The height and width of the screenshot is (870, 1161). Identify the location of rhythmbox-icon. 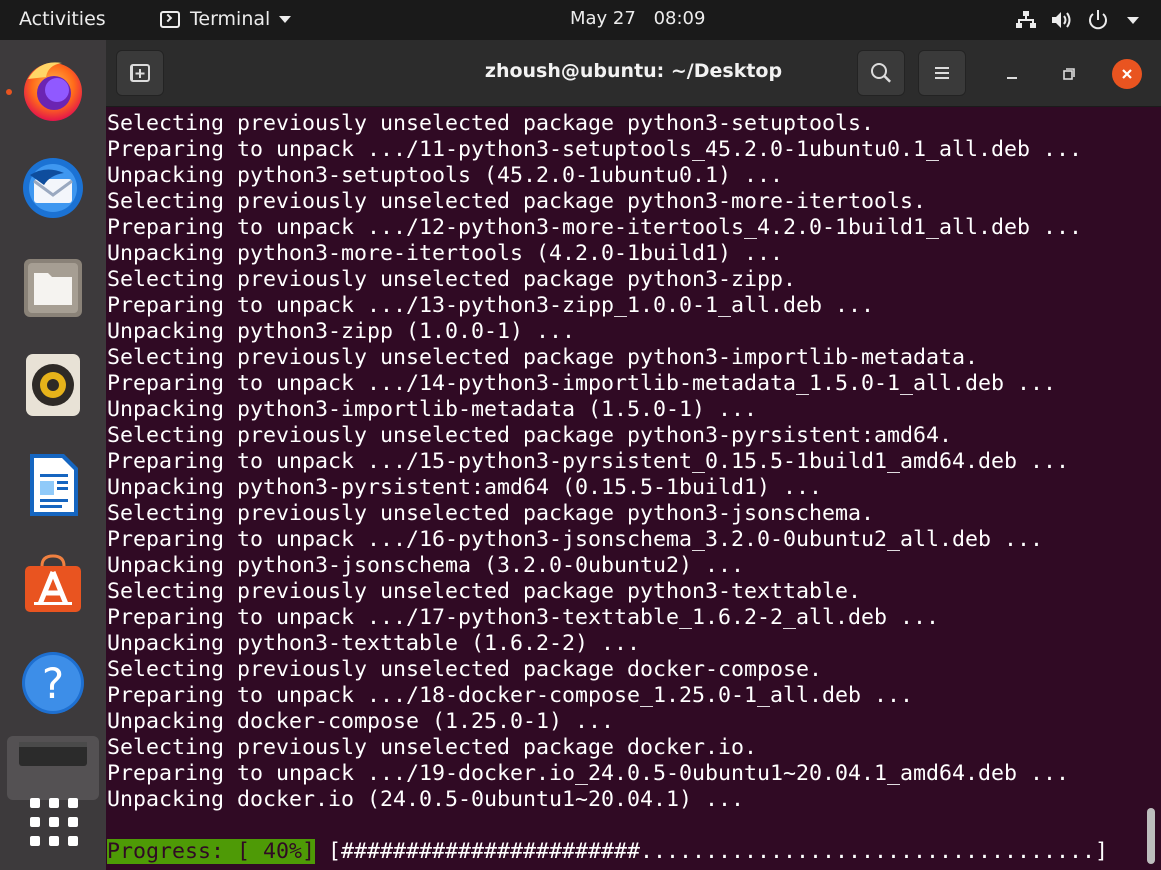
(53, 385).